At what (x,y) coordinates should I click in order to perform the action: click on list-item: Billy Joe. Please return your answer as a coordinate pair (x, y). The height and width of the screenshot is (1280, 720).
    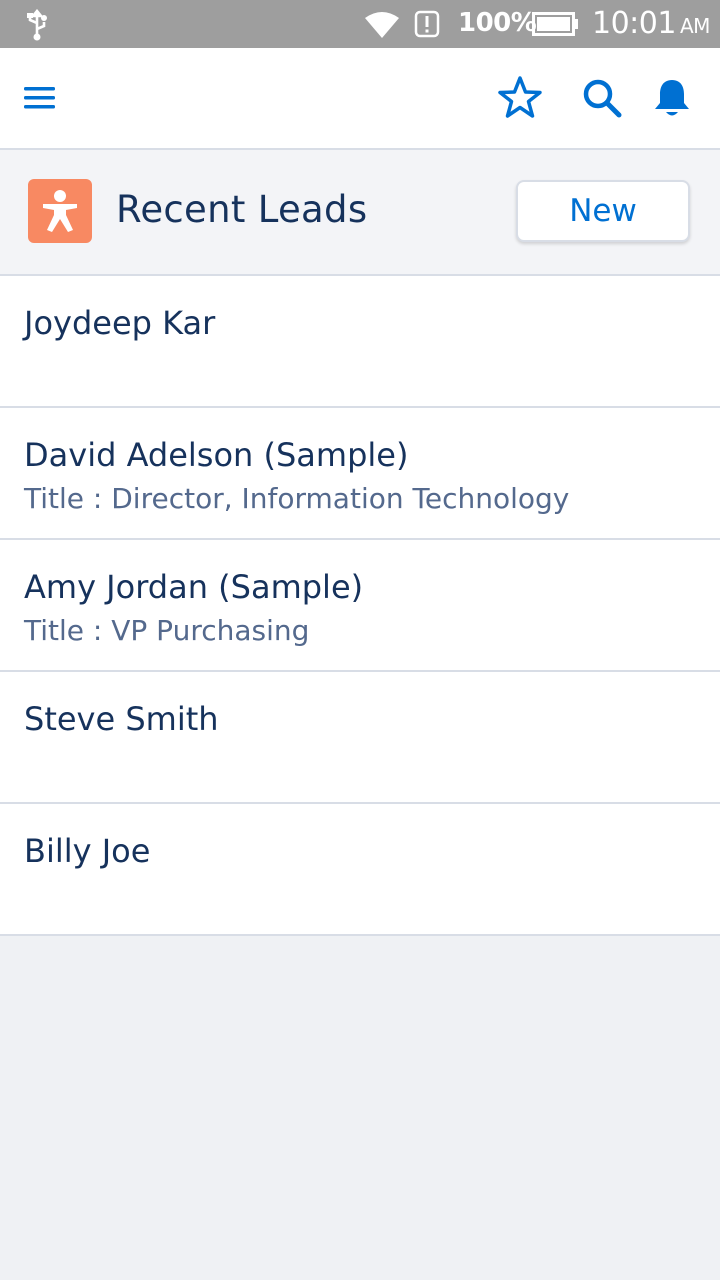
    Looking at the image, I should click on (360, 870).